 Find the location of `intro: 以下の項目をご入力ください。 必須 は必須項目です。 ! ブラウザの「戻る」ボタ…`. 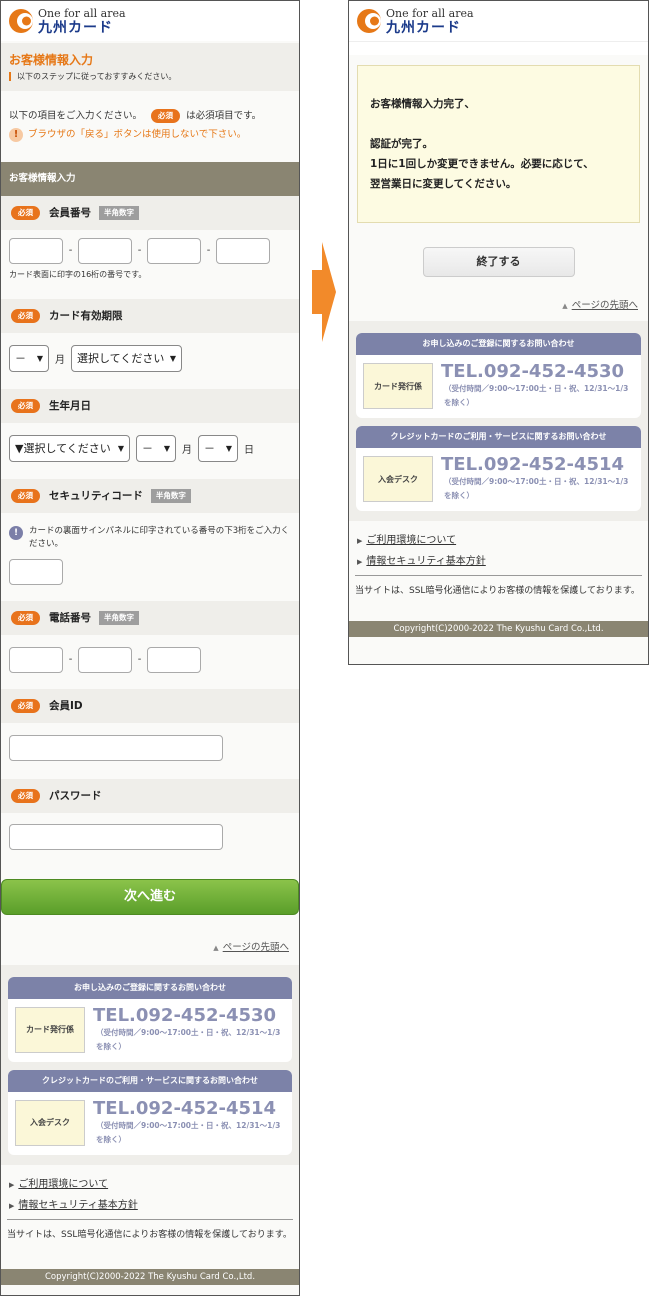

intro: 以下の項目をご入力ください。 必須 は必須項目です。 ! ブラウザの「戻る」ボタ… is located at coordinates (150, 116).